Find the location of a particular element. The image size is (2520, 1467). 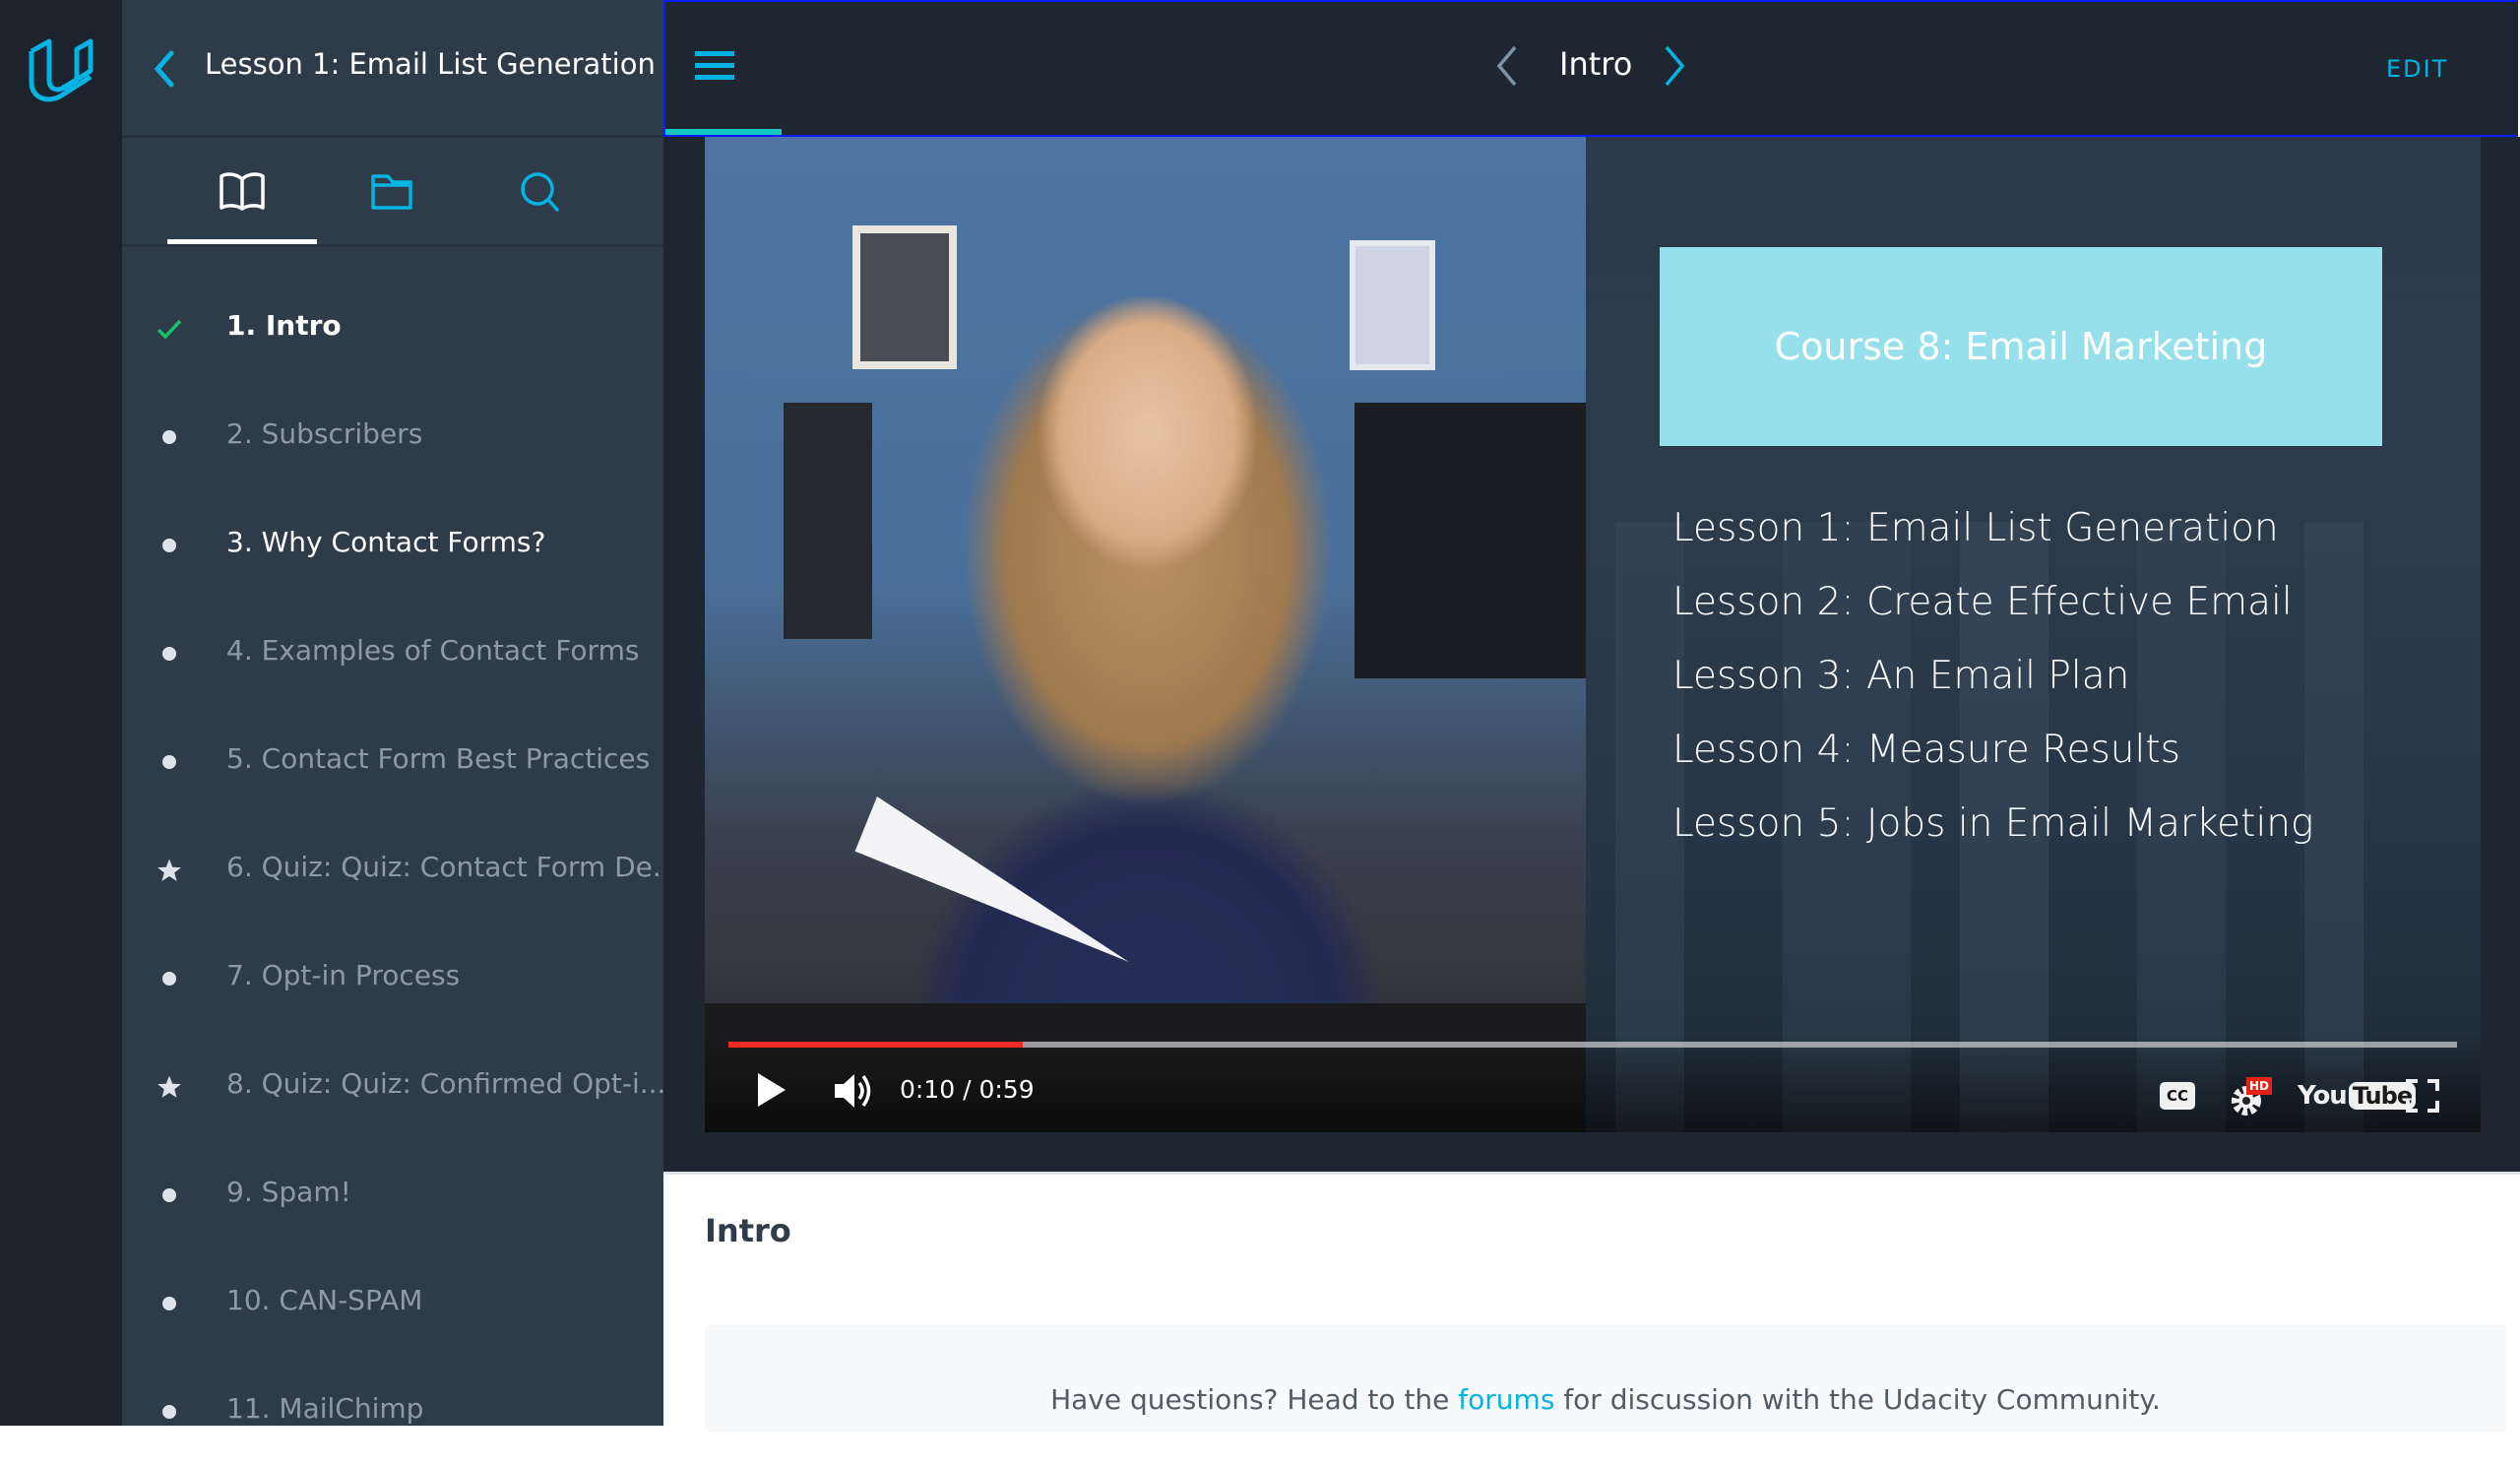

hd-badge: HD is located at coordinates (2259, 1086).